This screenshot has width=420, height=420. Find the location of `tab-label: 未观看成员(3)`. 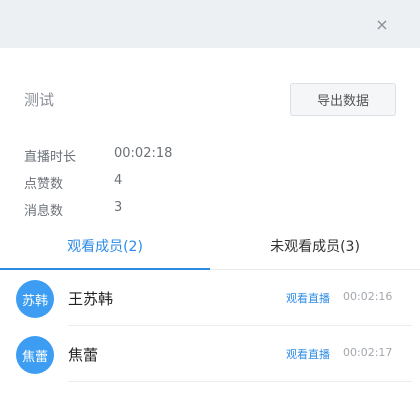

tab-label: 未观看成员(3) is located at coordinates (315, 247).